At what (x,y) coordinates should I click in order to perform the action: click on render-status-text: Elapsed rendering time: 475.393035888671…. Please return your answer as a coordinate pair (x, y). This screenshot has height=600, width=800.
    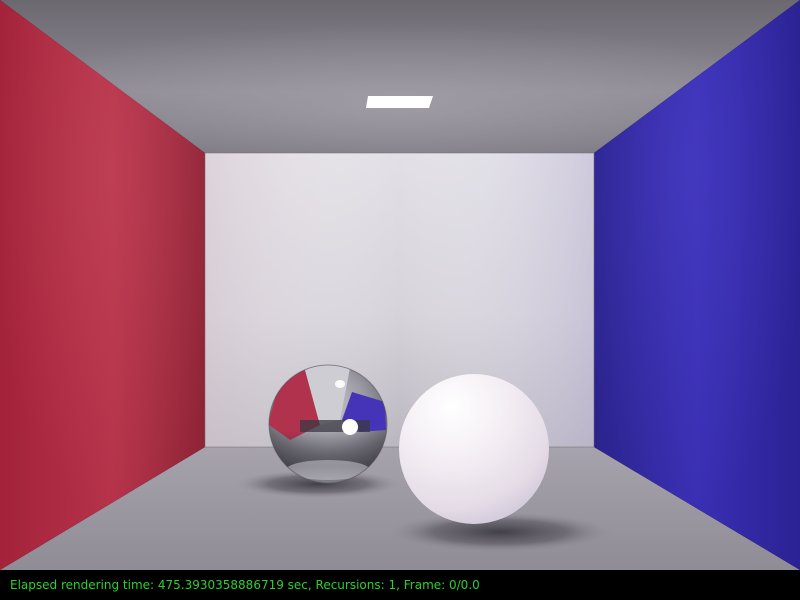
    Looking at the image, I should click on (245, 585).